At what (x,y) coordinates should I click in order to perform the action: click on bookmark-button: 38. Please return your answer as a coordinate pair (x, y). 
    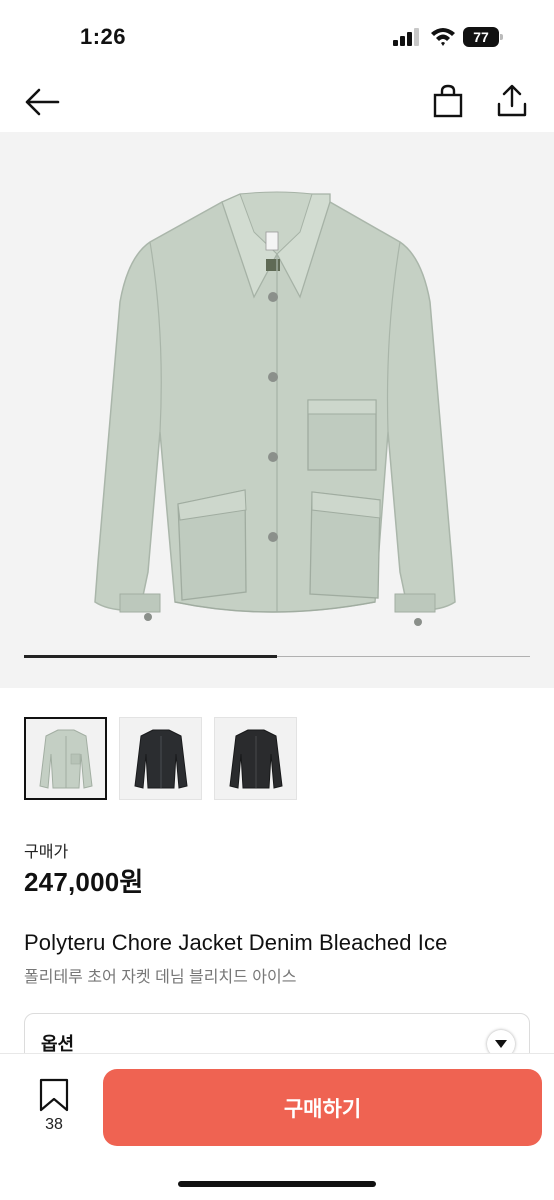
    Looking at the image, I should click on (54, 1108).